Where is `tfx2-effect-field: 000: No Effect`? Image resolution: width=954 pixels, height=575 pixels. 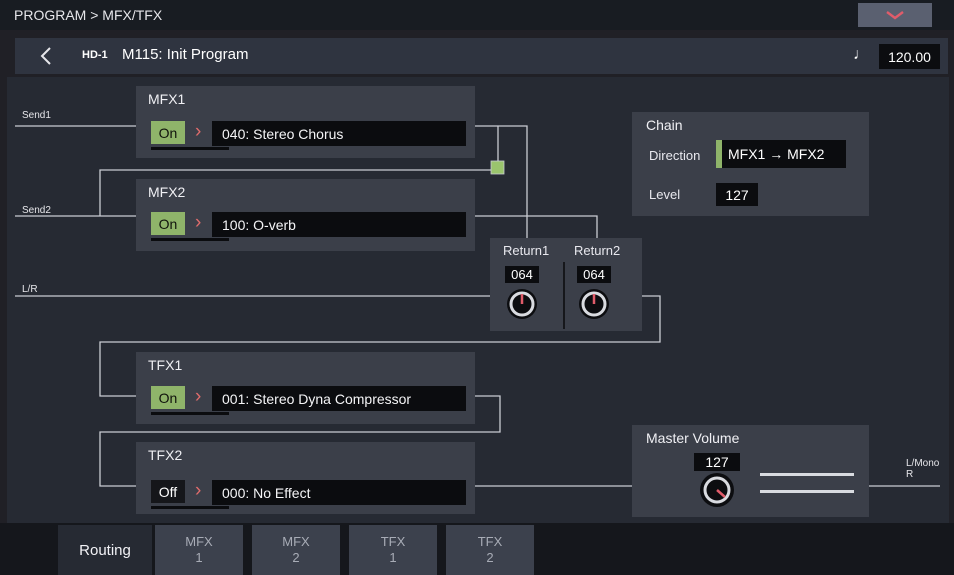
tfx2-effect-field: 000: No Effect is located at coordinates (339, 492).